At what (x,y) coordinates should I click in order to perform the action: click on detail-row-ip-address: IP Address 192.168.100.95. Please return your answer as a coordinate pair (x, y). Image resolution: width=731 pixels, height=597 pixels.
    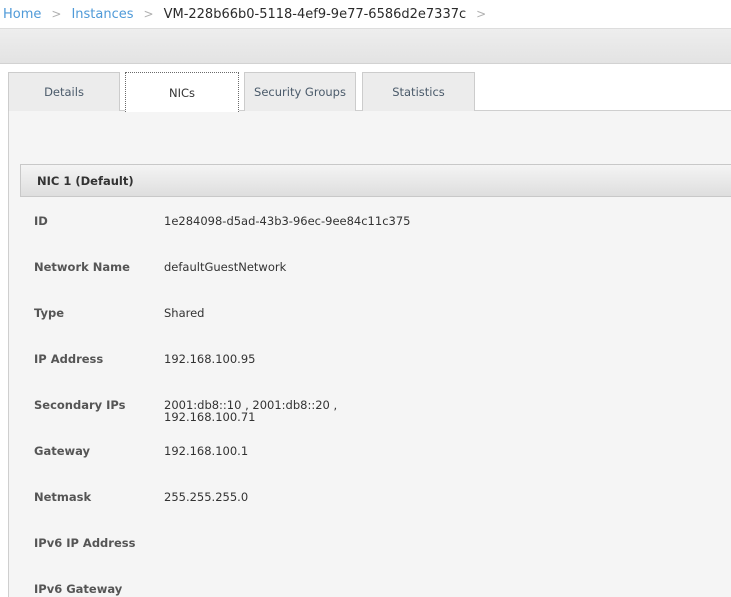
    Looking at the image, I should click on (379, 372).